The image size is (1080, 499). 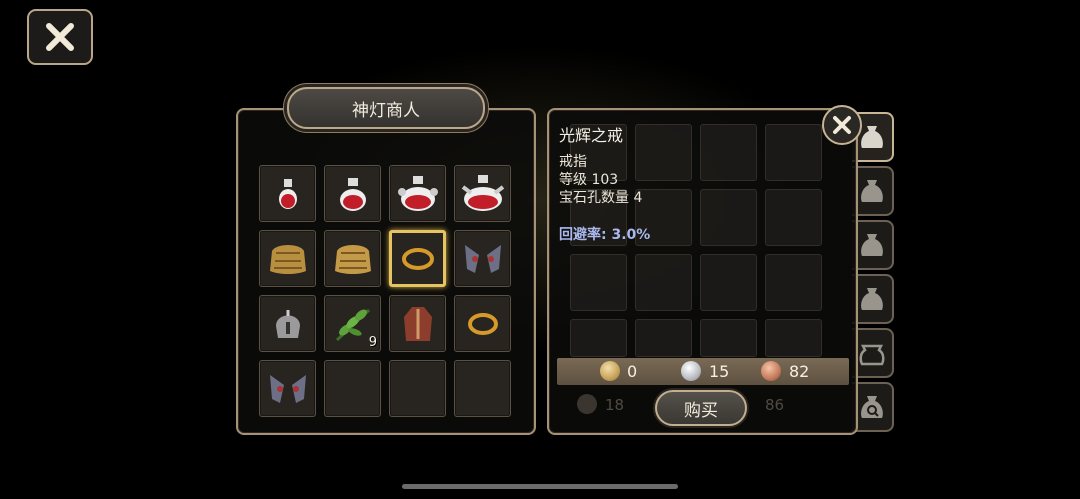 I want to click on ring-icon, so click(x=417, y=258).